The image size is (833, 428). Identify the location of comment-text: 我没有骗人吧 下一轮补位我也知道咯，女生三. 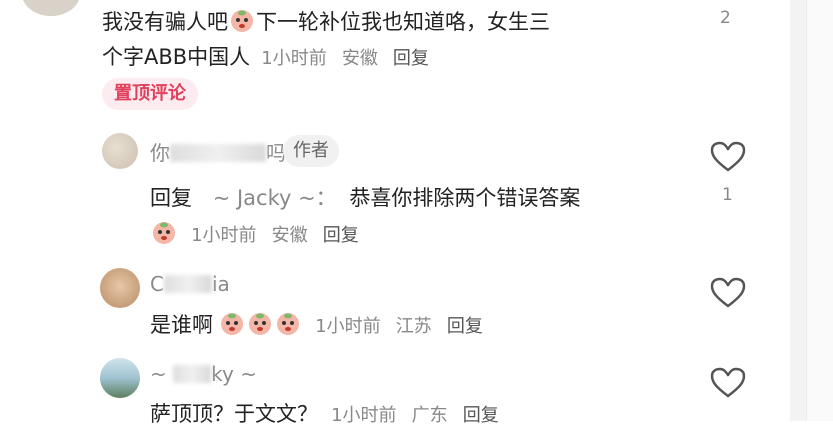
(326, 21).